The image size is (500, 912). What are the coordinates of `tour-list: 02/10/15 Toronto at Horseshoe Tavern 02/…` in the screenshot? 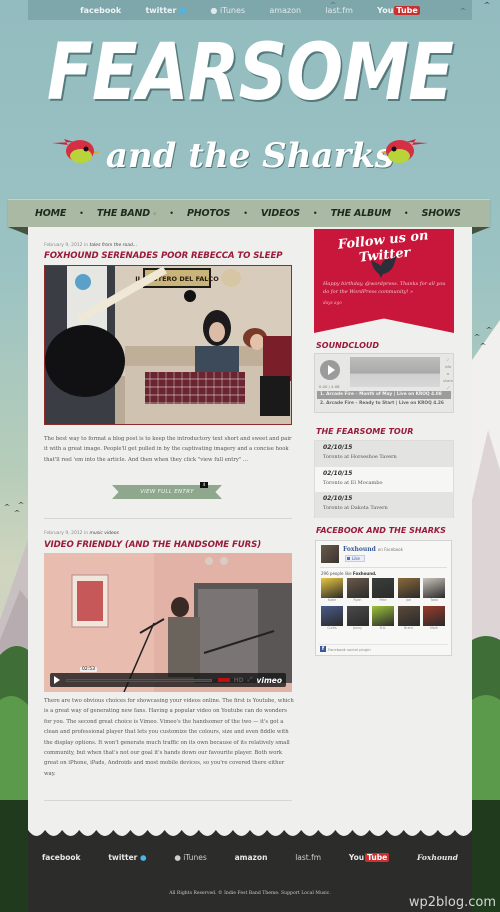 It's located at (384, 479).